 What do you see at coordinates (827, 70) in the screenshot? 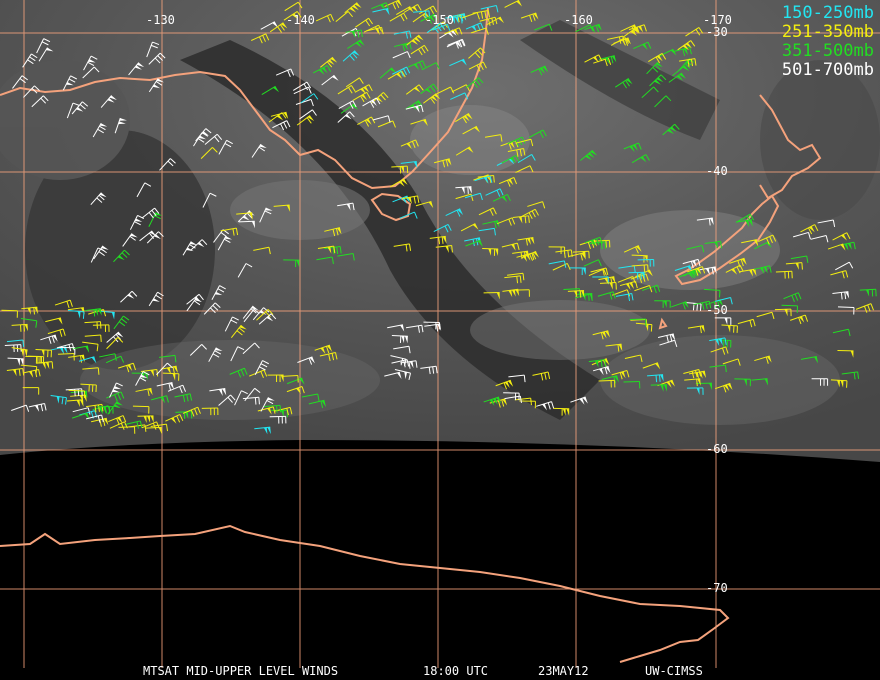
I see `legend-entry-501-700: 501-700mb` at bounding box center [827, 70].